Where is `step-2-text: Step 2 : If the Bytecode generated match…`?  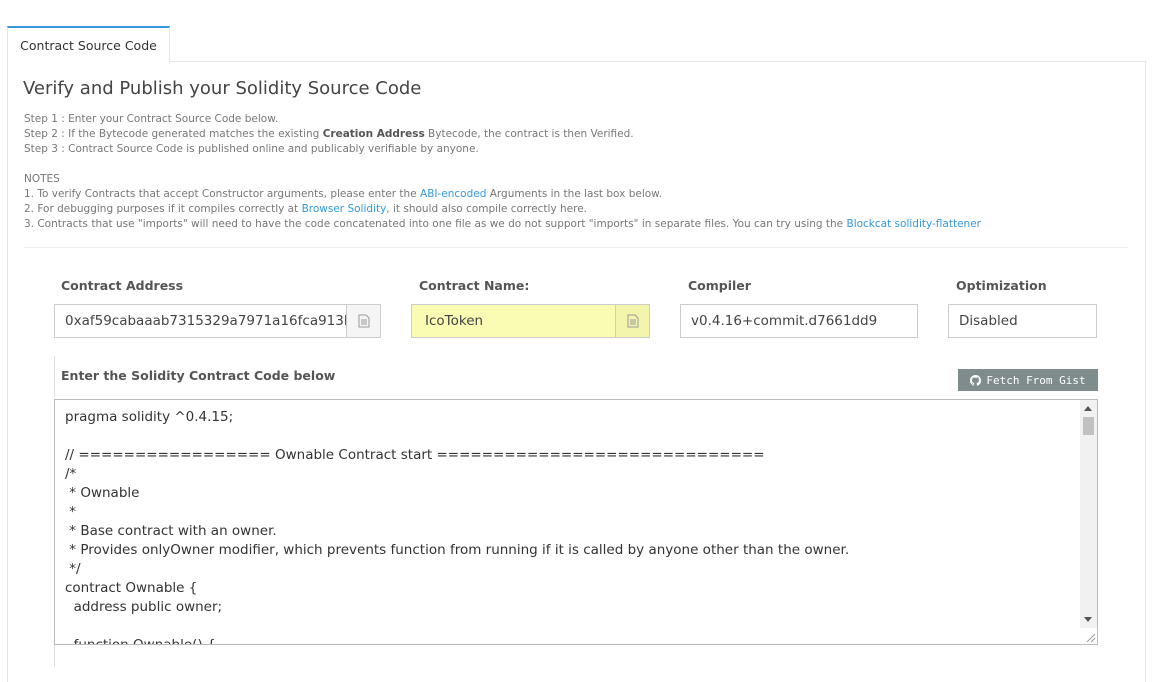
step-2-text: Step 2 : If the Bytecode generated match… is located at coordinates (173, 134).